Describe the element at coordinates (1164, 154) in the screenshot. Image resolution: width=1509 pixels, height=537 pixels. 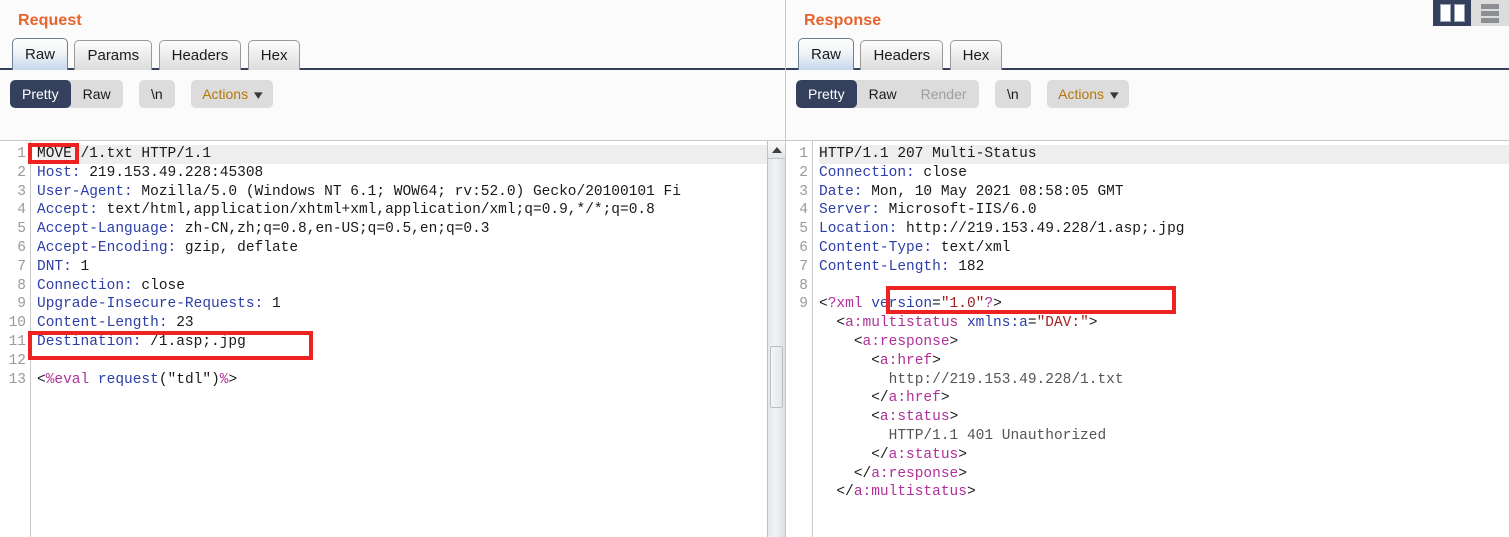
I see `response-status-line: HTTP/1.1 207 Multi-Status` at that location.